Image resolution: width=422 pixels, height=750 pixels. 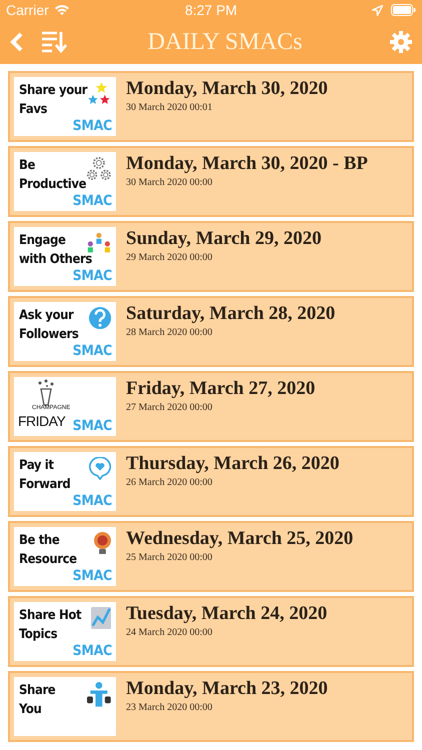 What do you see at coordinates (224, 239) in the screenshot?
I see `entry-title: Sunday, March 29, 2020` at bounding box center [224, 239].